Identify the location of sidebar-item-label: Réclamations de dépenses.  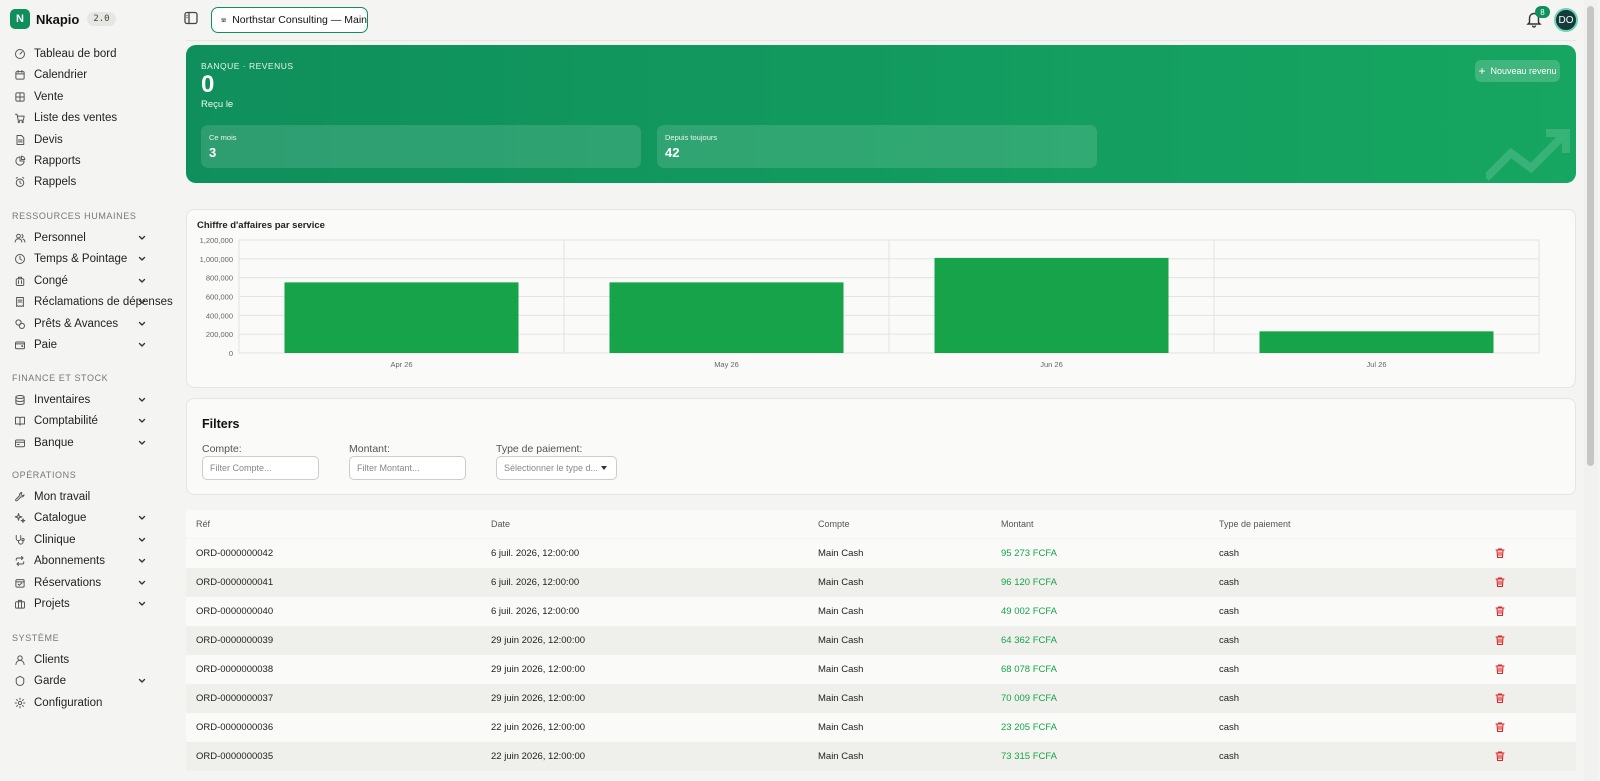
(103, 302).